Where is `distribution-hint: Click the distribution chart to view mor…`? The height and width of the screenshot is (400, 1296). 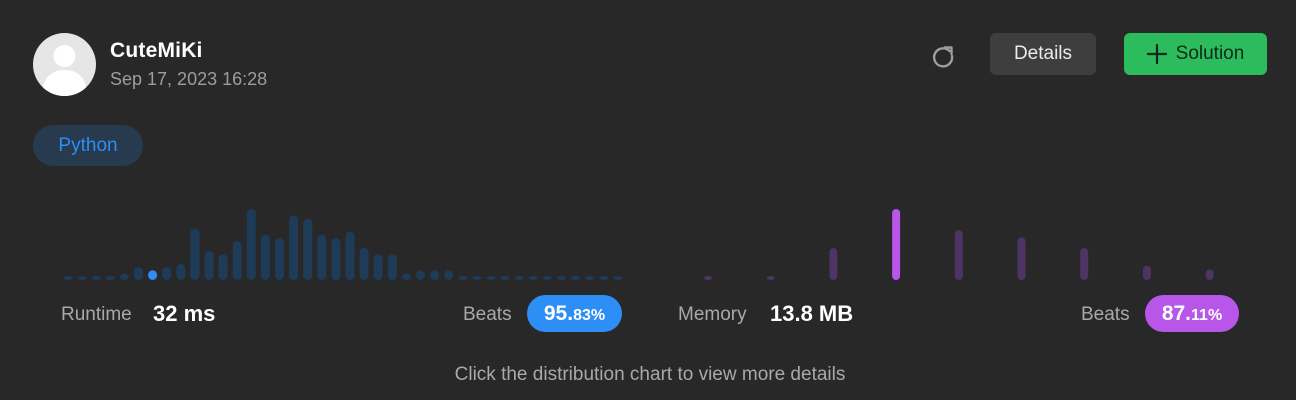 distribution-hint: Click the distribution chart to view mor… is located at coordinates (650, 374).